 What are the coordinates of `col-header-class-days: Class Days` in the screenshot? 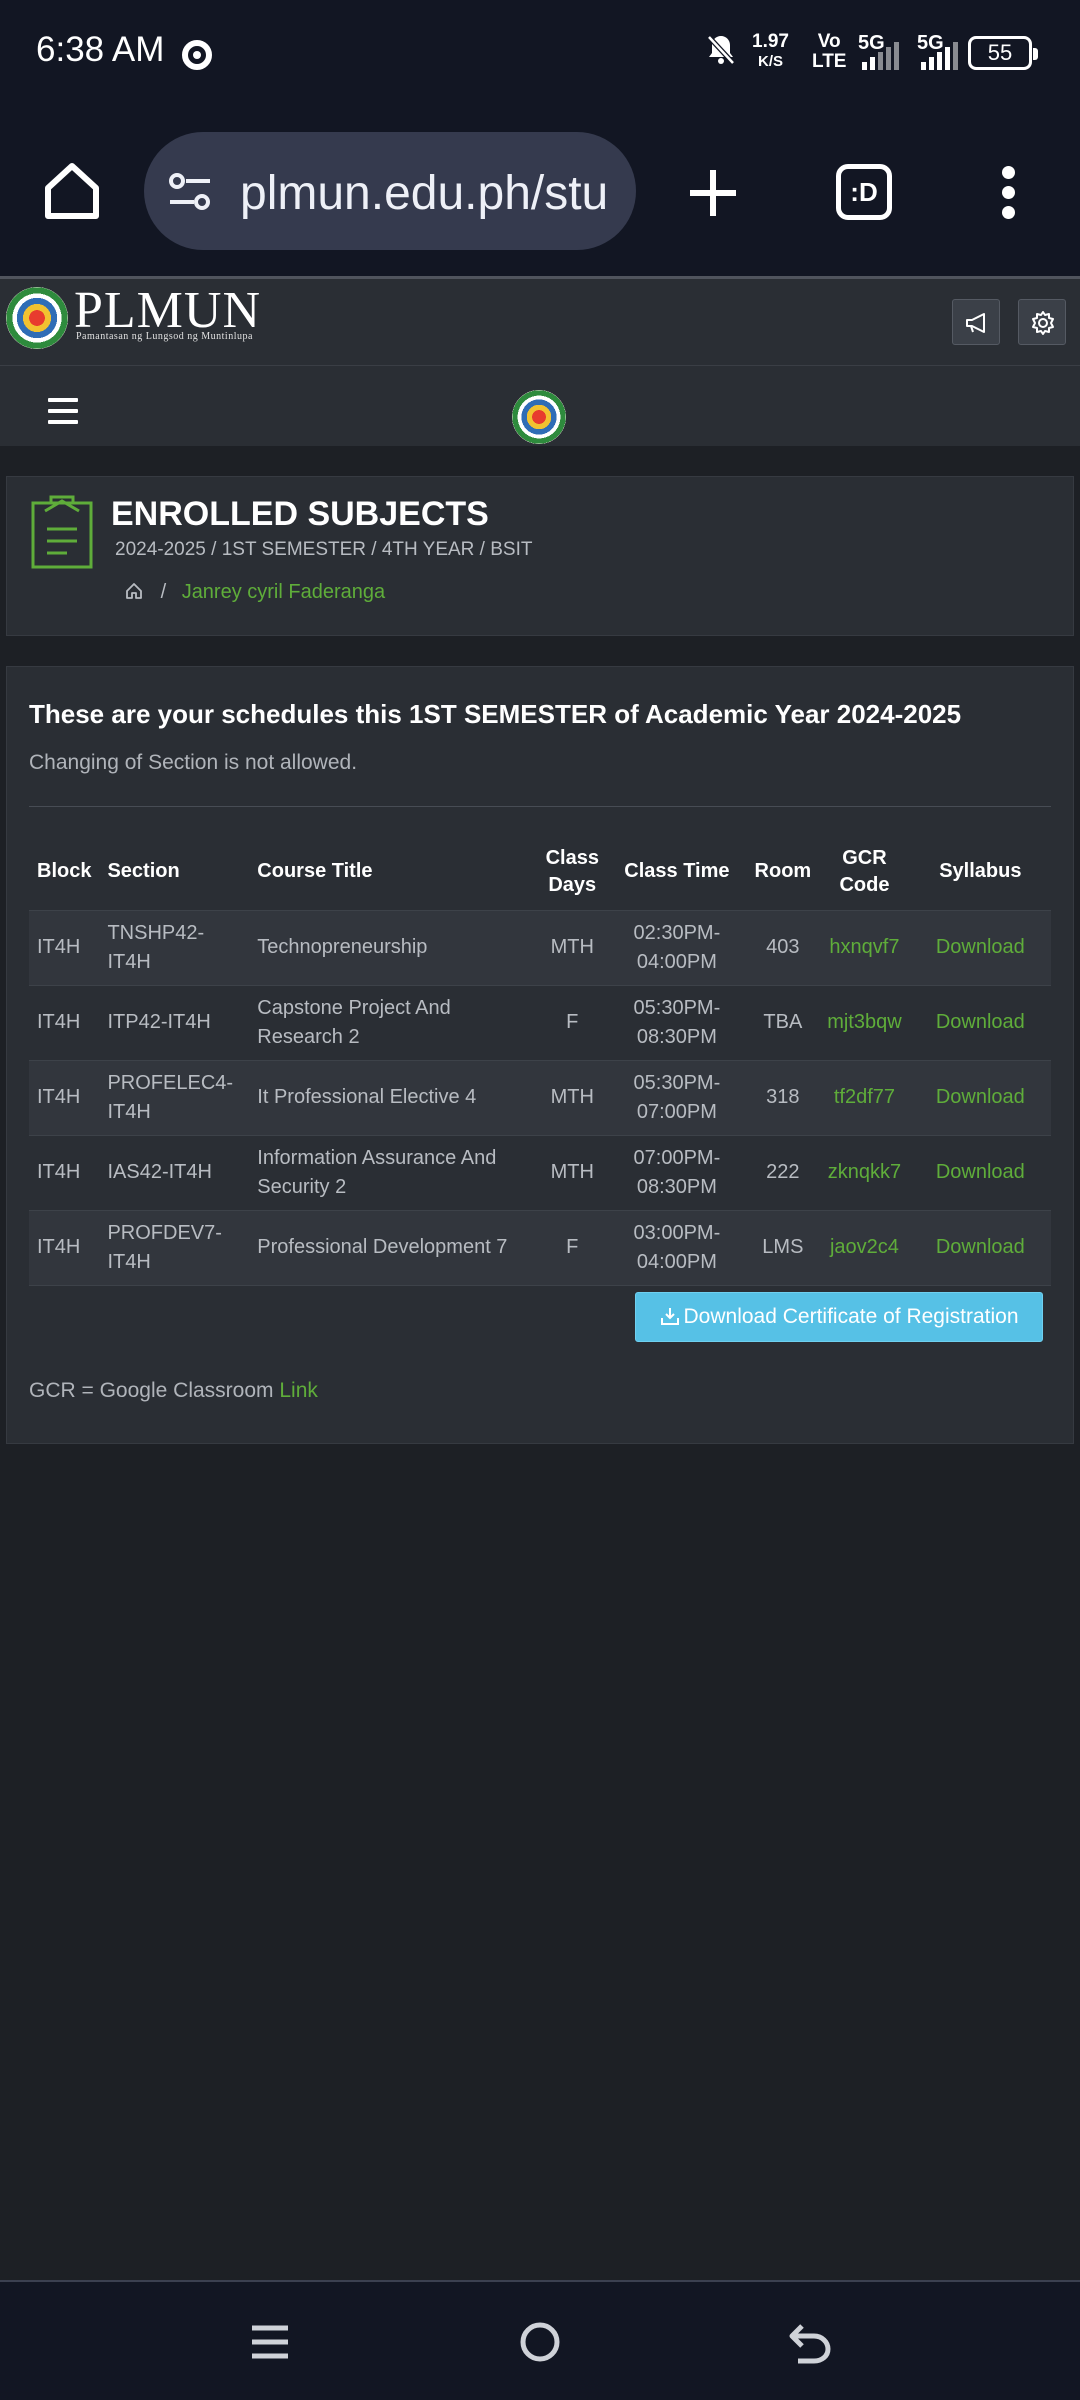 It's located at (572, 871).